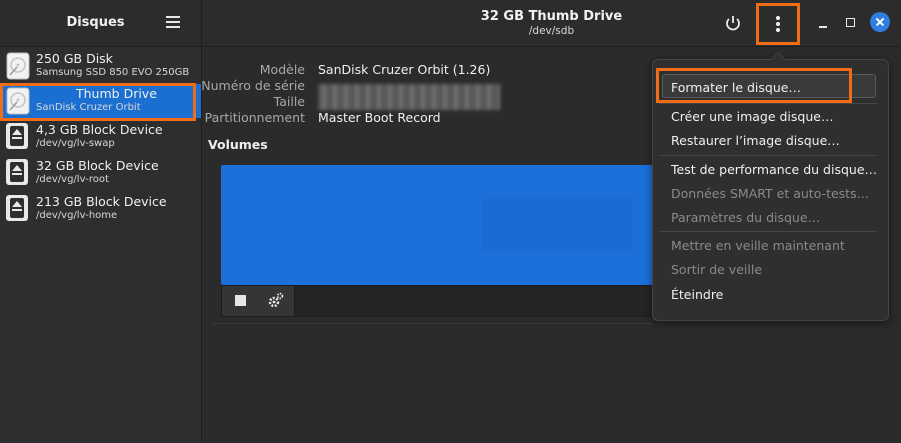  I want to click on gears-icon, so click(276, 300).